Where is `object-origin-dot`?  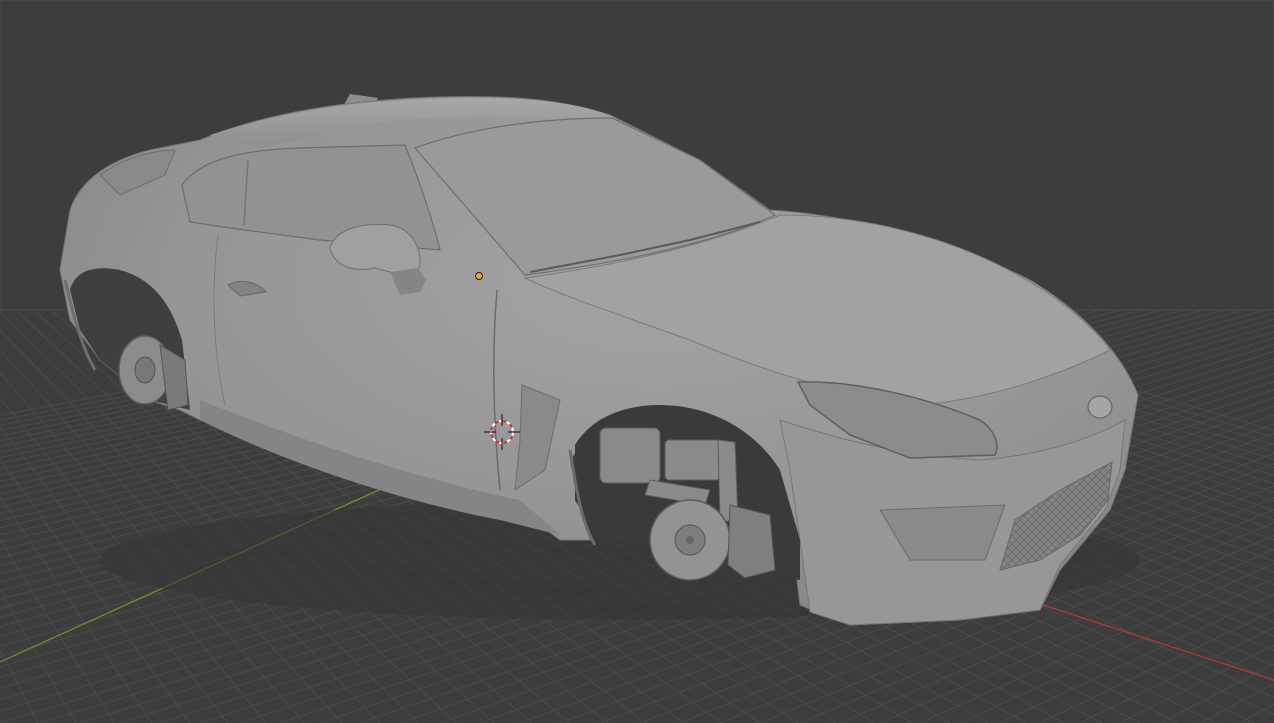
object-origin-dot is located at coordinates (479, 276).